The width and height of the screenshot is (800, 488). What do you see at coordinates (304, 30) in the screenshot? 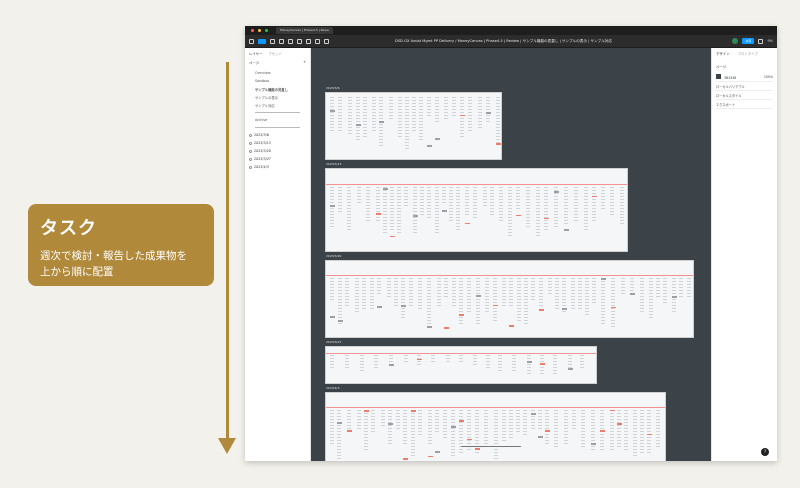
I see `file-tab: MoneyCanvas | Phase4-5 | Revie` at bounding box center [304, 30].